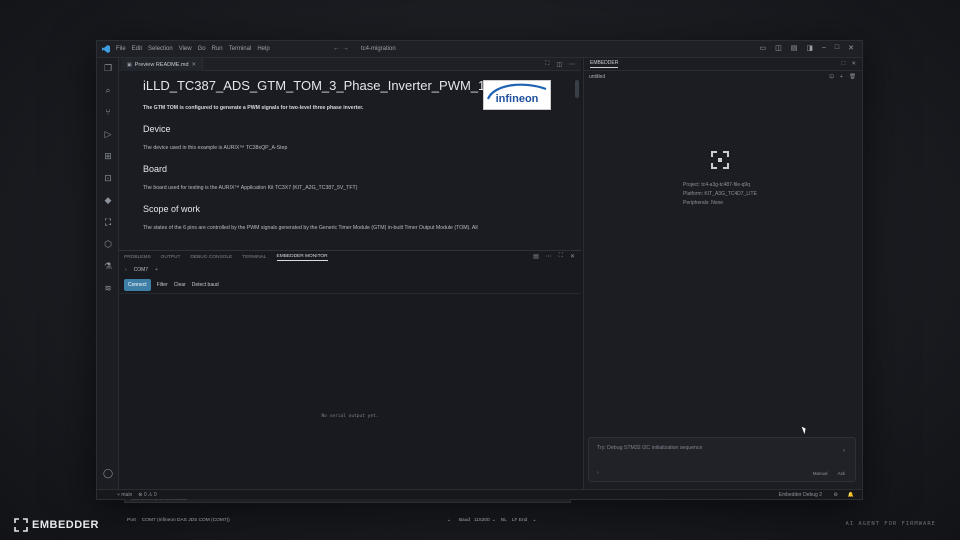 This screenshot has height=540, width=960. Describe the element at coordinates (162, 64) in the screenshot. I see `tab-readme-preview: ▣ Preview README.md ✕` at that location.